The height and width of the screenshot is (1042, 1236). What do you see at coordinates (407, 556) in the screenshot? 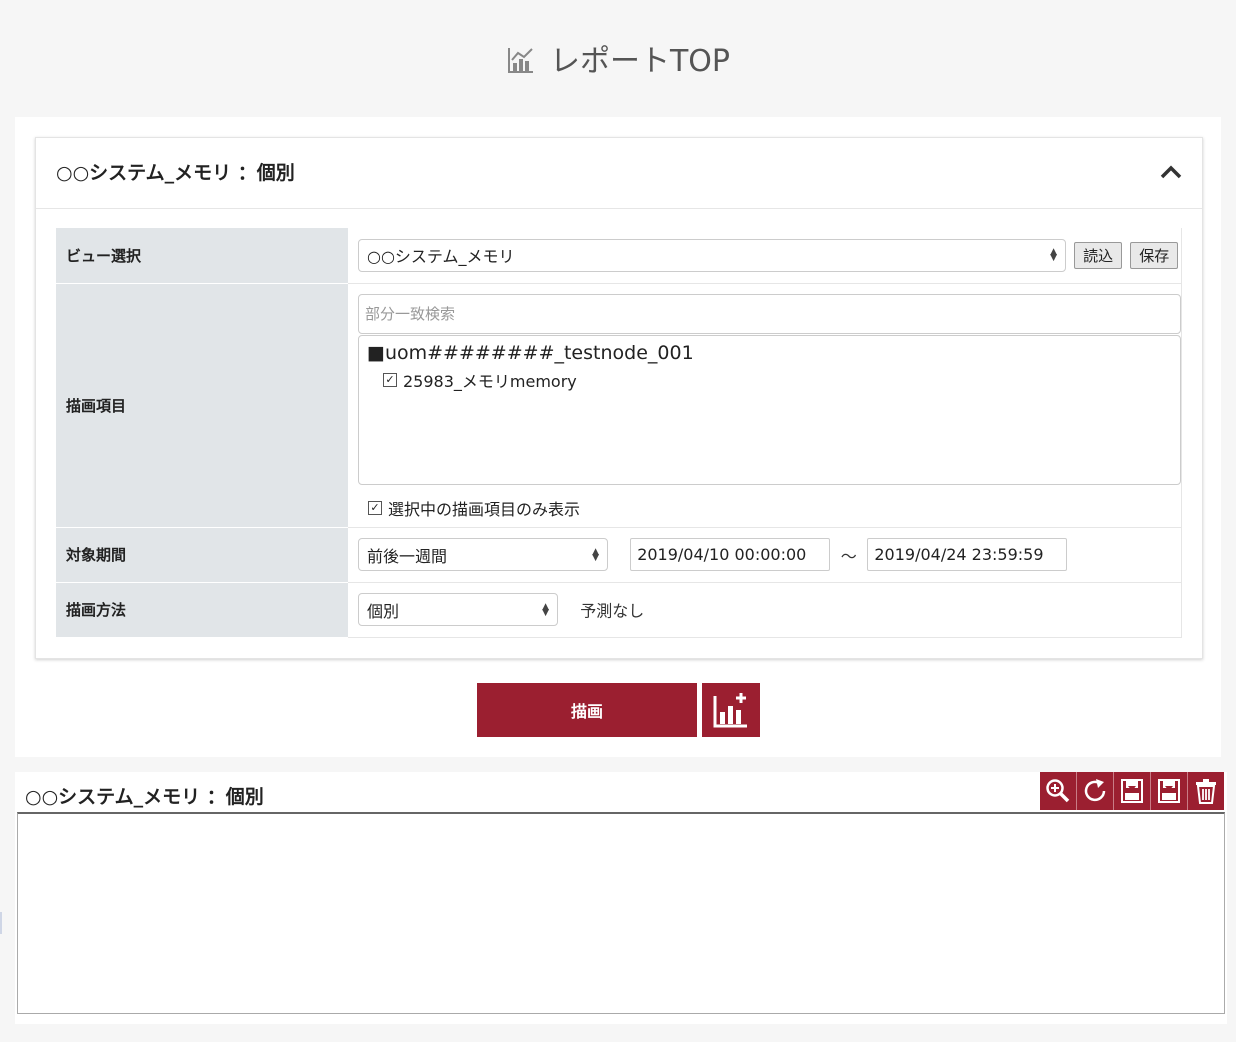
I see `period-select-value: 前後一週間` at bounding box center [407, 556].